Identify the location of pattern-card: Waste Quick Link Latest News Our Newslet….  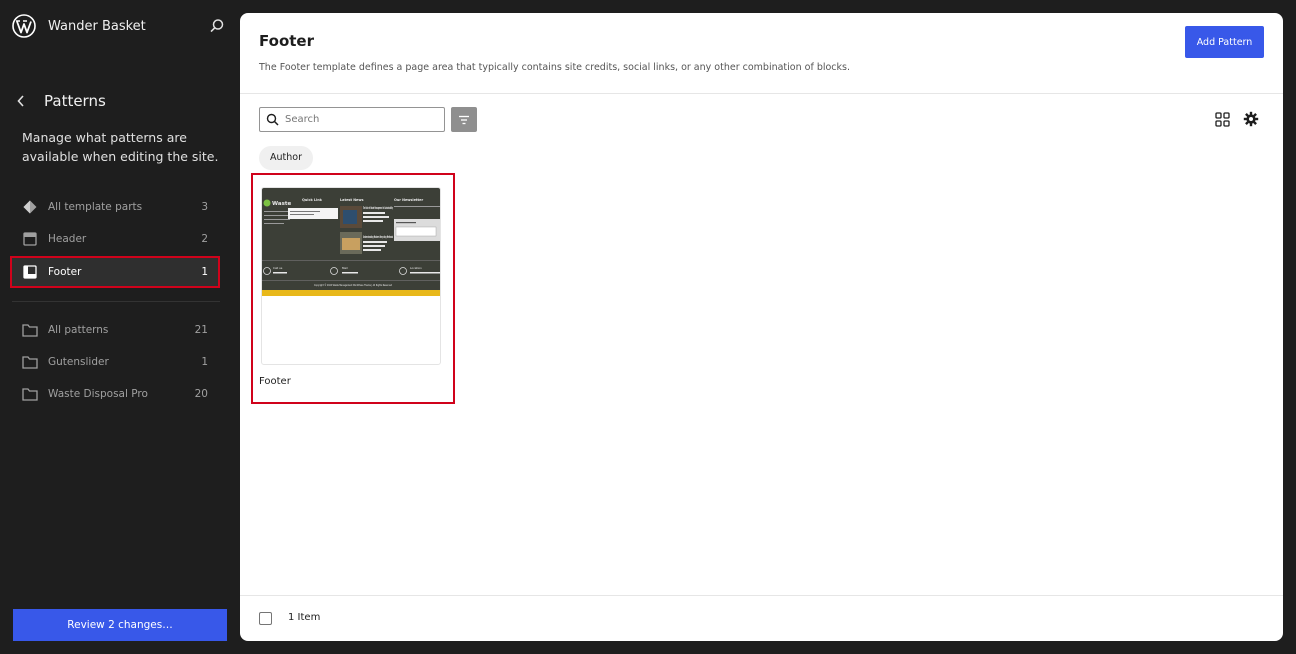
(351, 276).